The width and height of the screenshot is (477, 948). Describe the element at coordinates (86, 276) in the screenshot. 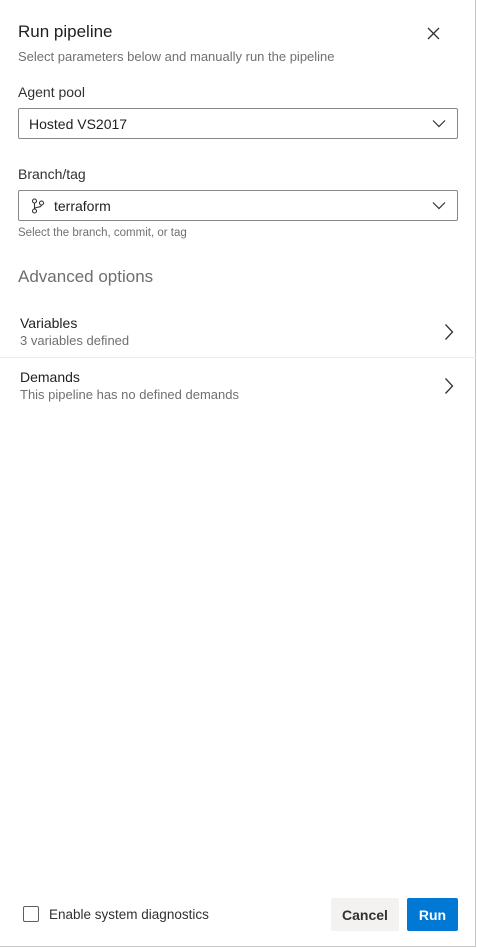

I see `advanced-options-heading: Advanced options` at that location.